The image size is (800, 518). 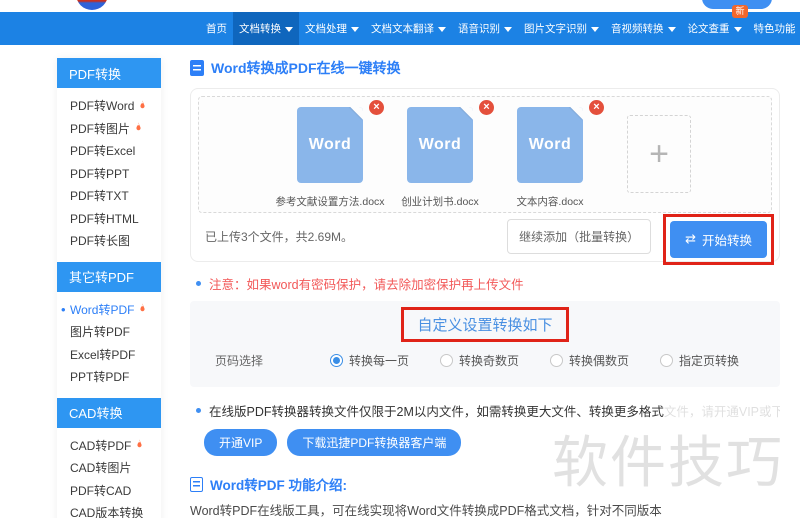 What do you see at coordinates (721, 412) in the screenshot?
I see `file-size-note-obscured: 文件，请开通VIP或下载客户端` at bounding box center [721, 412].